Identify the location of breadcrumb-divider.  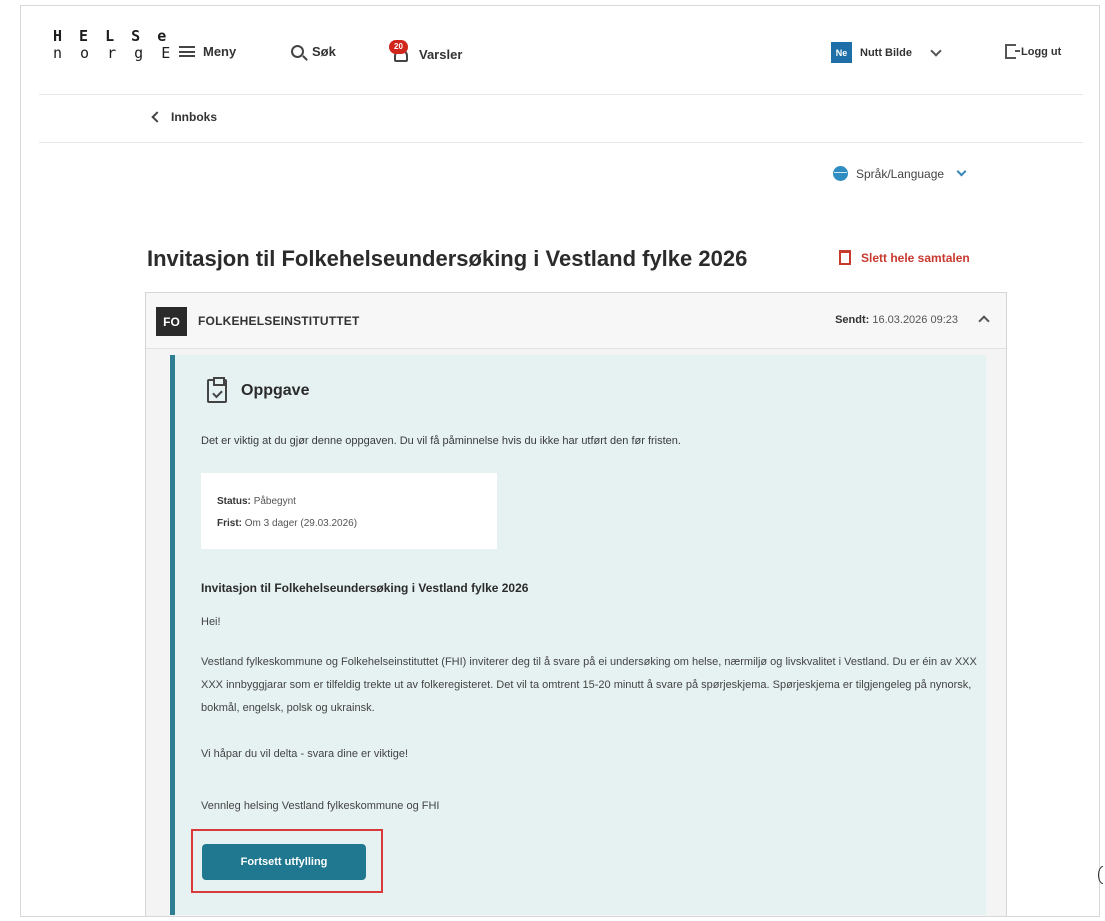
(561, 142).